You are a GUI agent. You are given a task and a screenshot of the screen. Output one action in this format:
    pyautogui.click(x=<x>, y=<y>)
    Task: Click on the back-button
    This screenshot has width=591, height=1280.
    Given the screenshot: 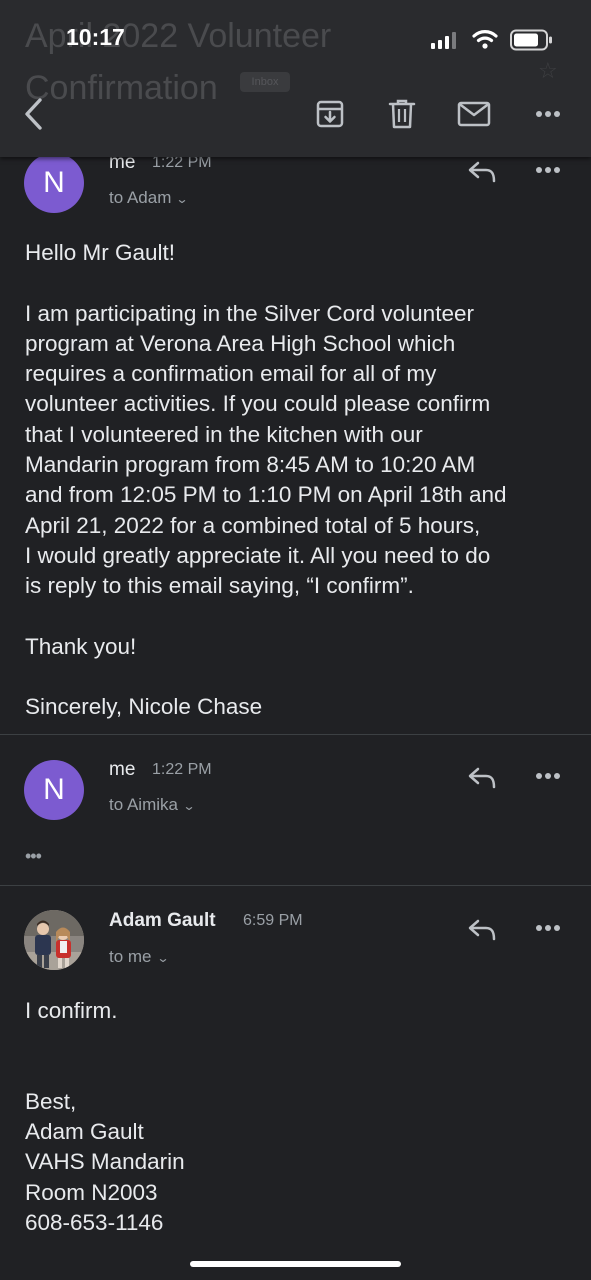 What is the action you would take?
    pyautogui.click(x=34, y=114)
    